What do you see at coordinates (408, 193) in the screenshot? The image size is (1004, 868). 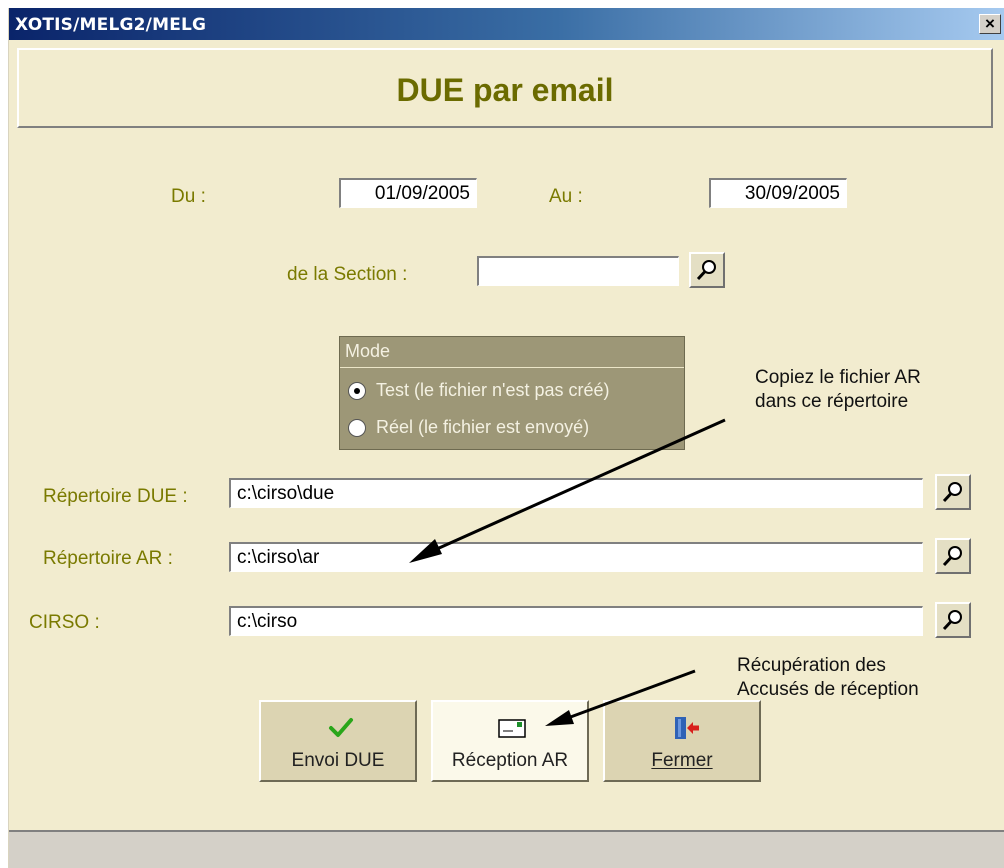 I see `du-date-input: 01/09/2005` at bounding box center [408, 193].